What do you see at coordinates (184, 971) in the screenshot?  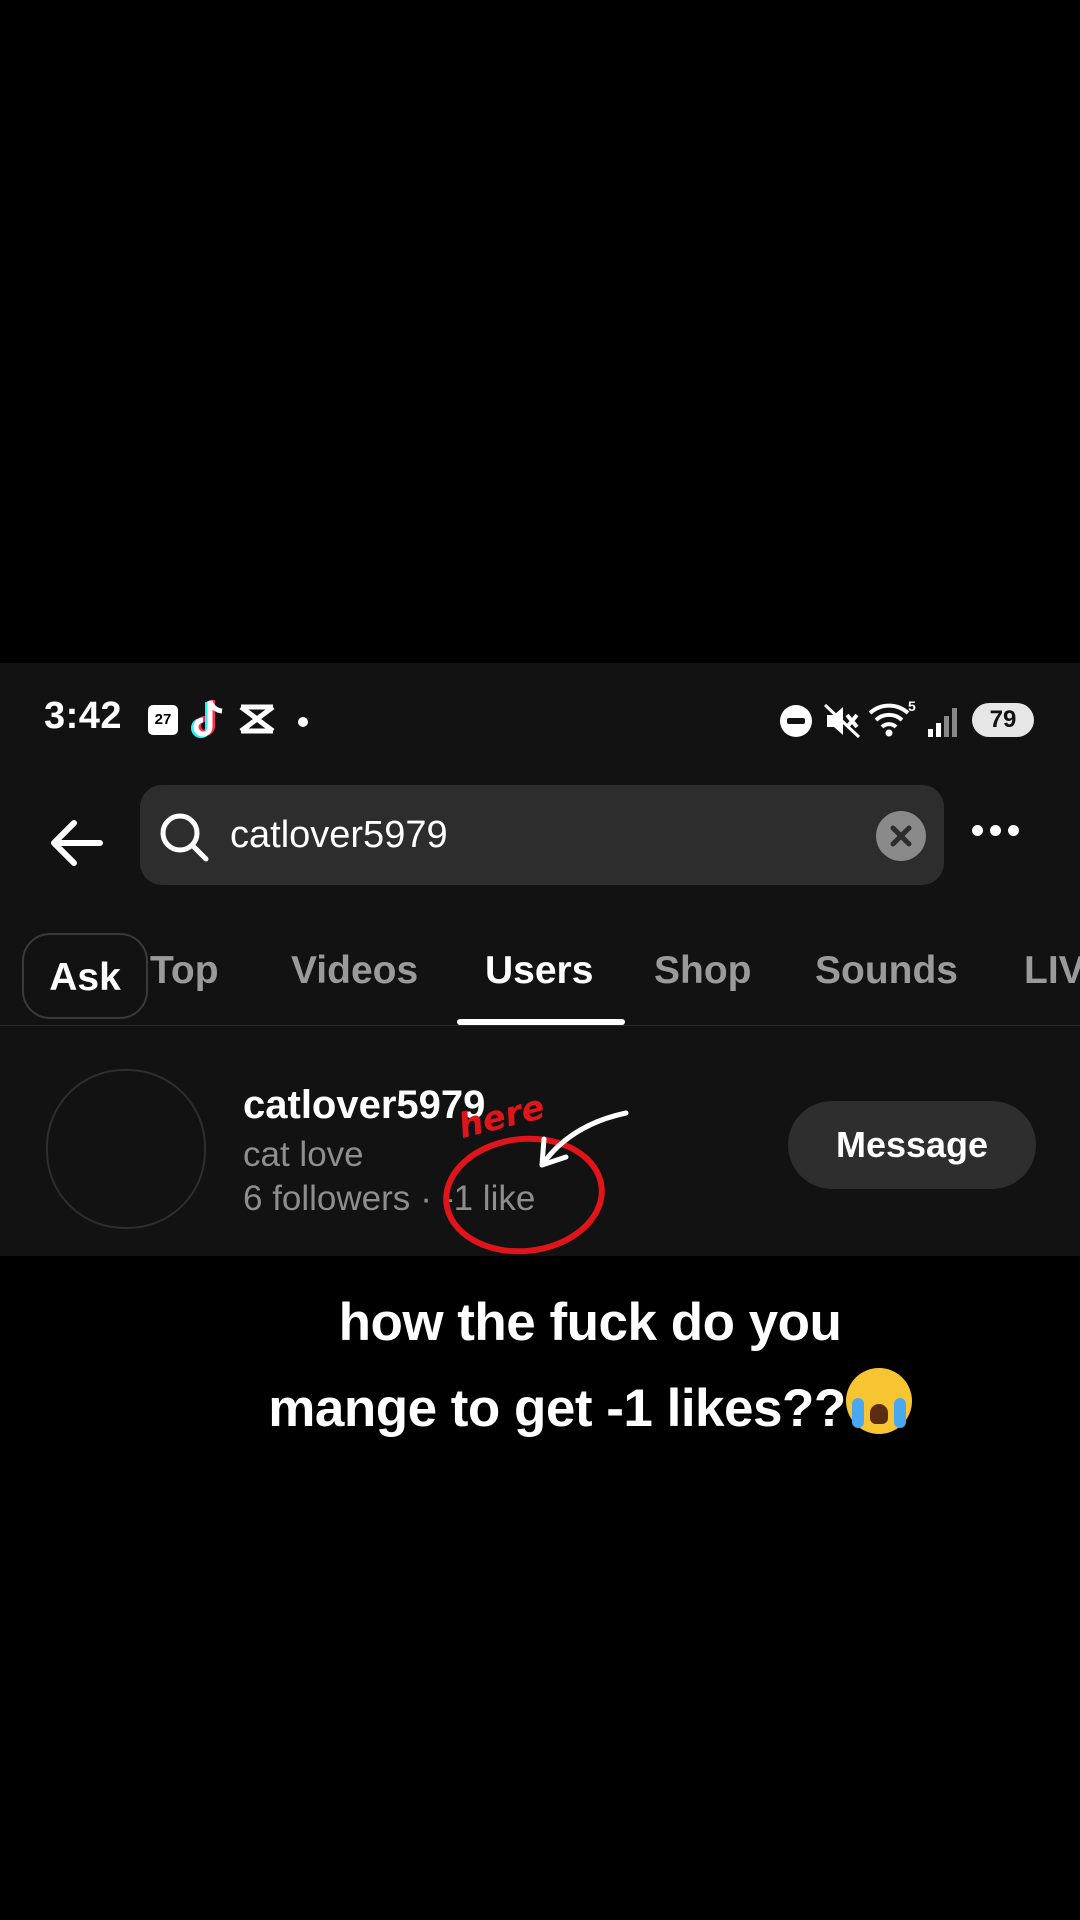 I see `tab-top: Top` at bounding box center [184, 971].